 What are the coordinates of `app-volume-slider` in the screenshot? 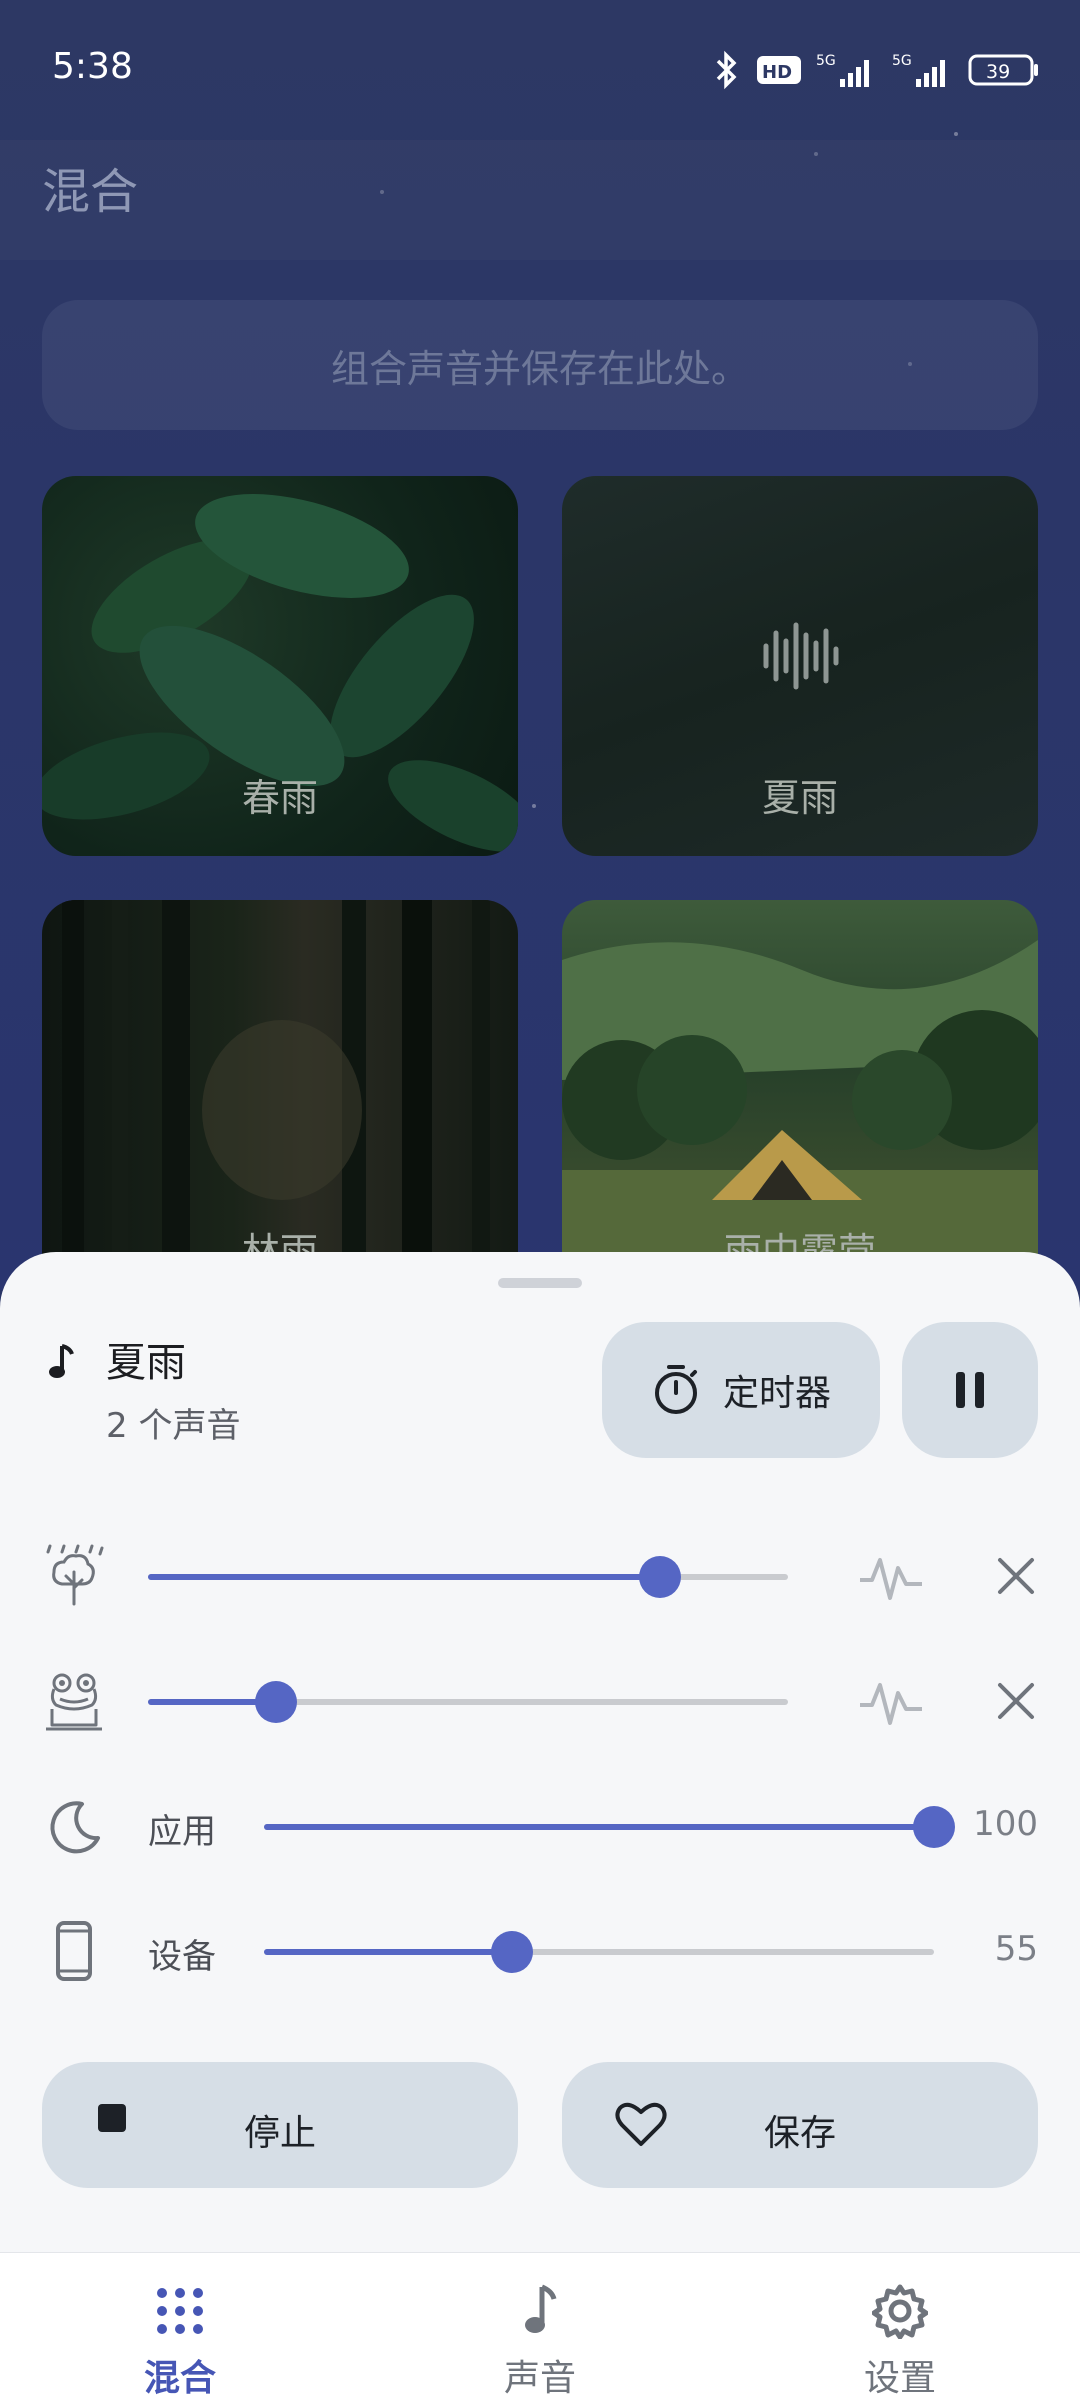 It's located at (609, 1827).